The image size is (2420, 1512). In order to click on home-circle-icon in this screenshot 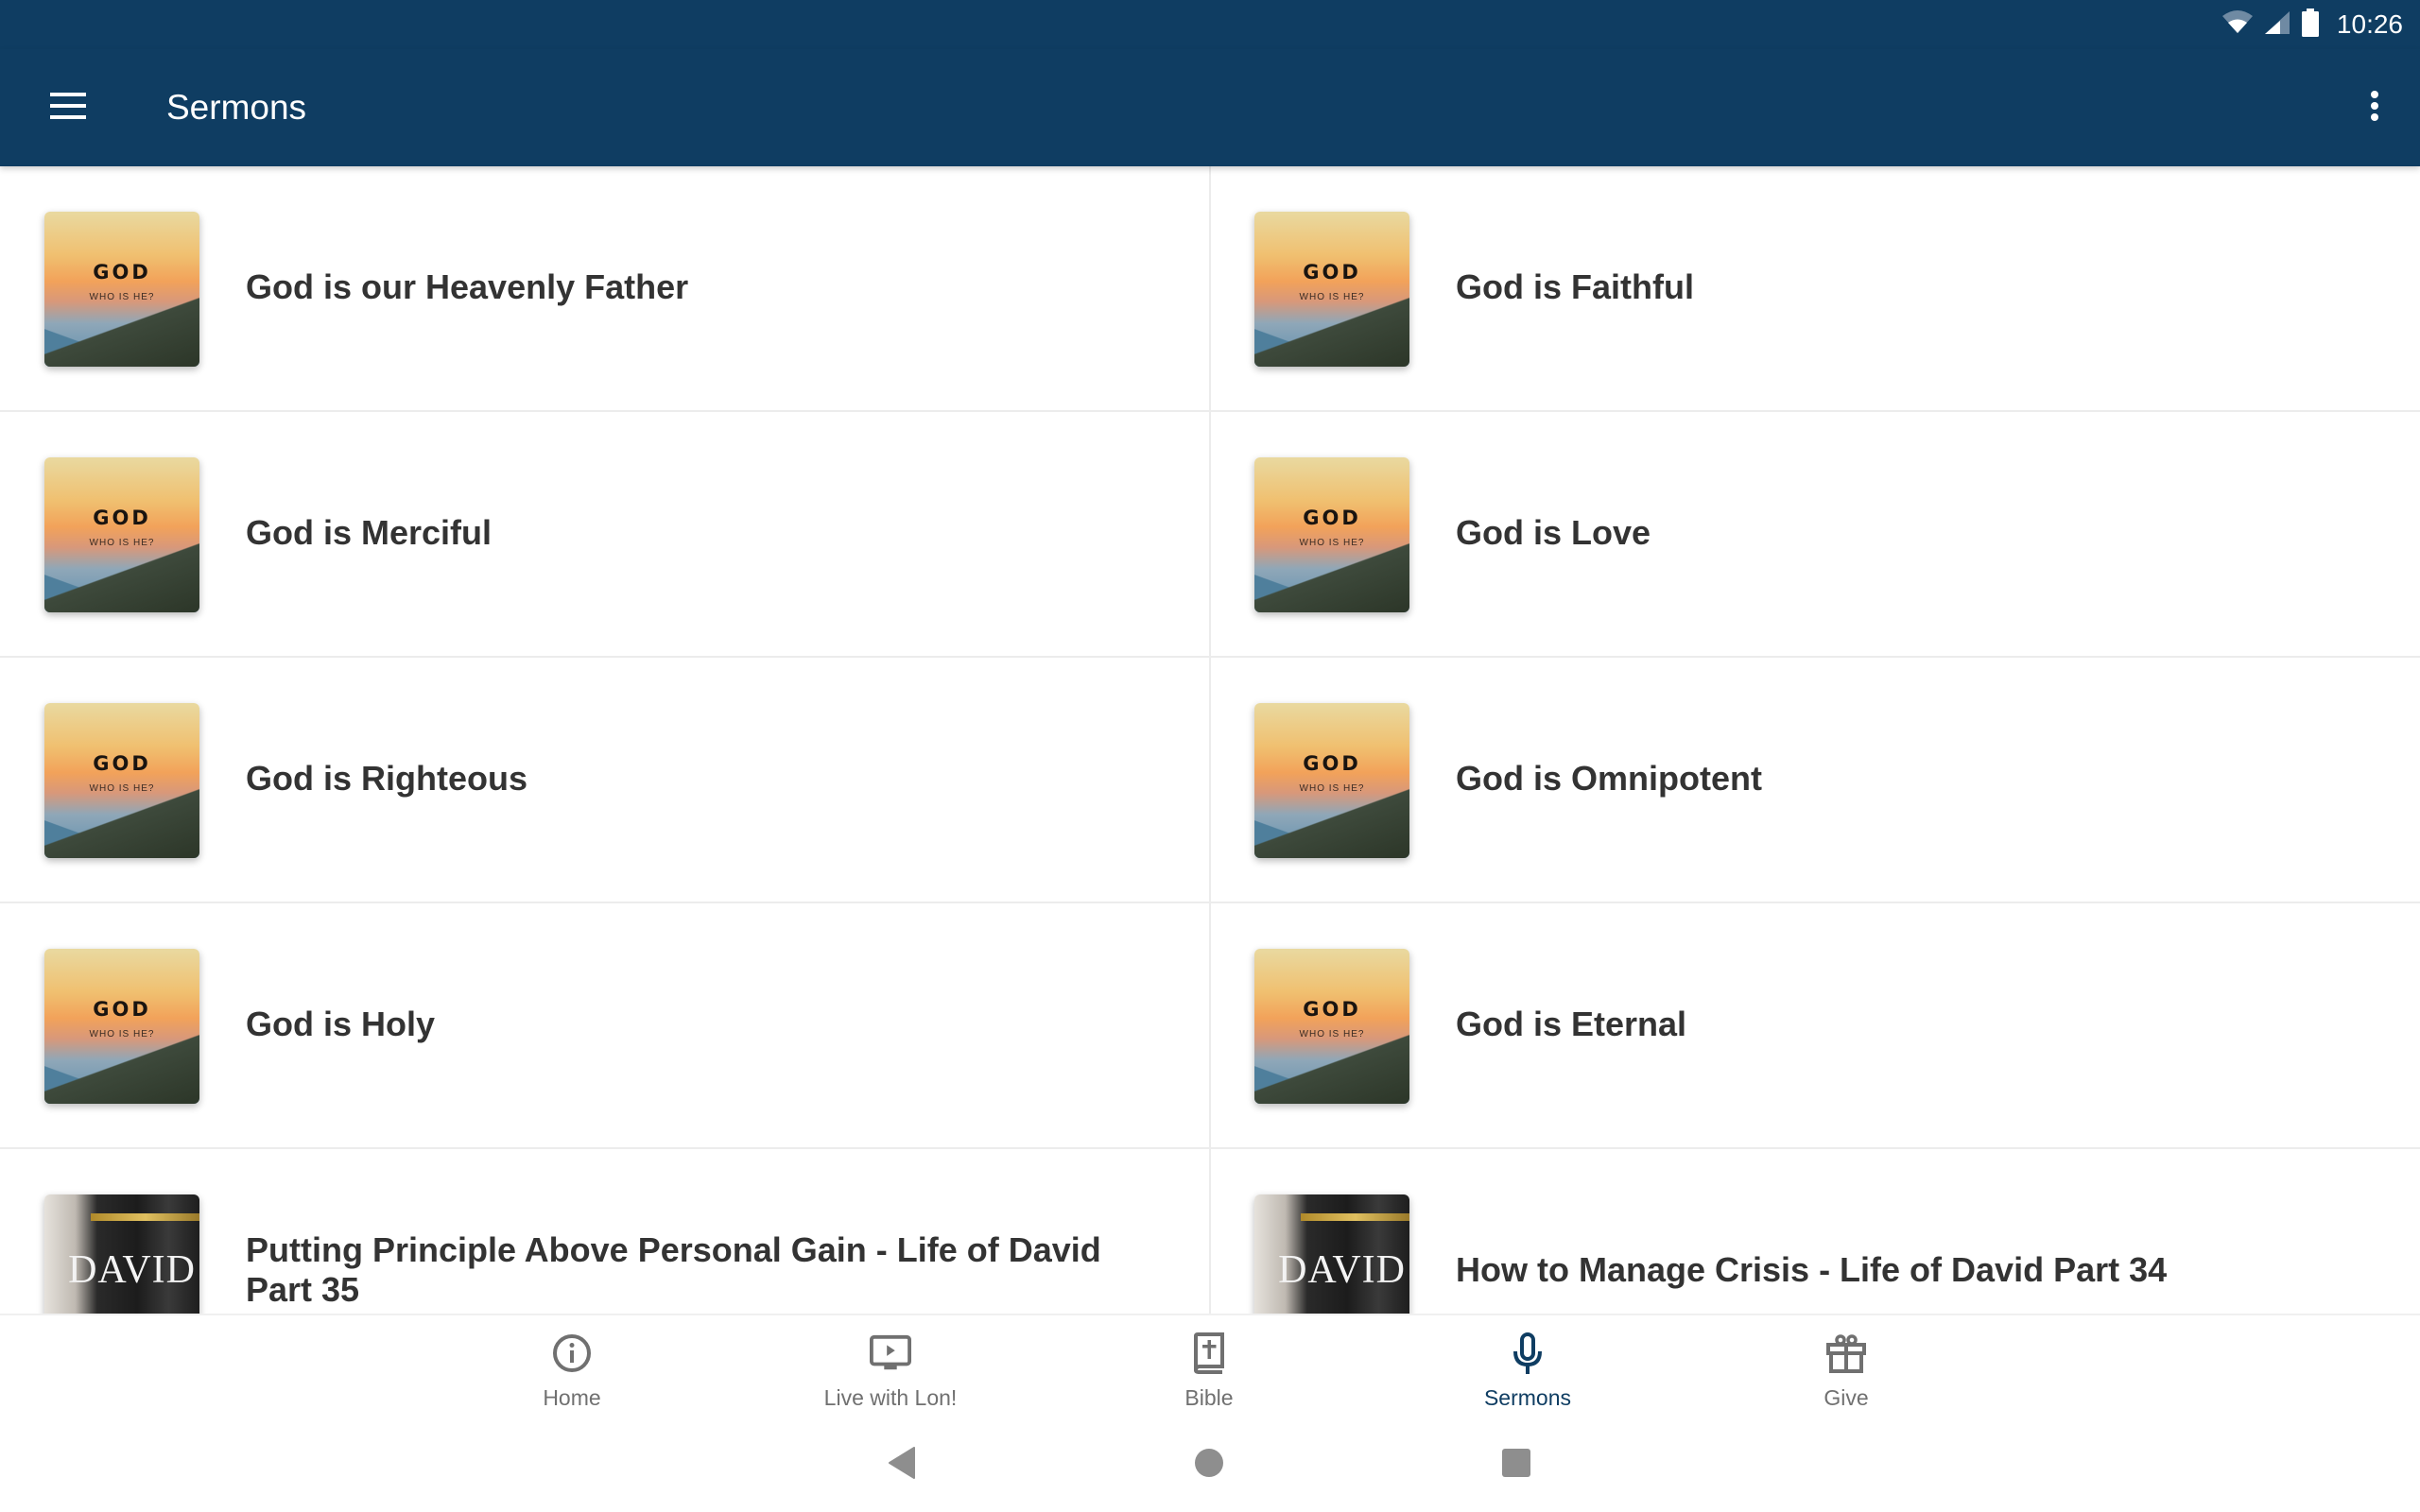, I will do `click(1209, 1465)`.